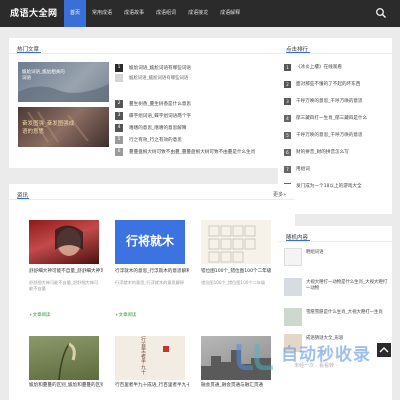 Image resolution: width=400 pixels, height=400 pixels. Describe the element at coordinates (287, 67) in the screenshot. I see `rank-number: 1` at that location.